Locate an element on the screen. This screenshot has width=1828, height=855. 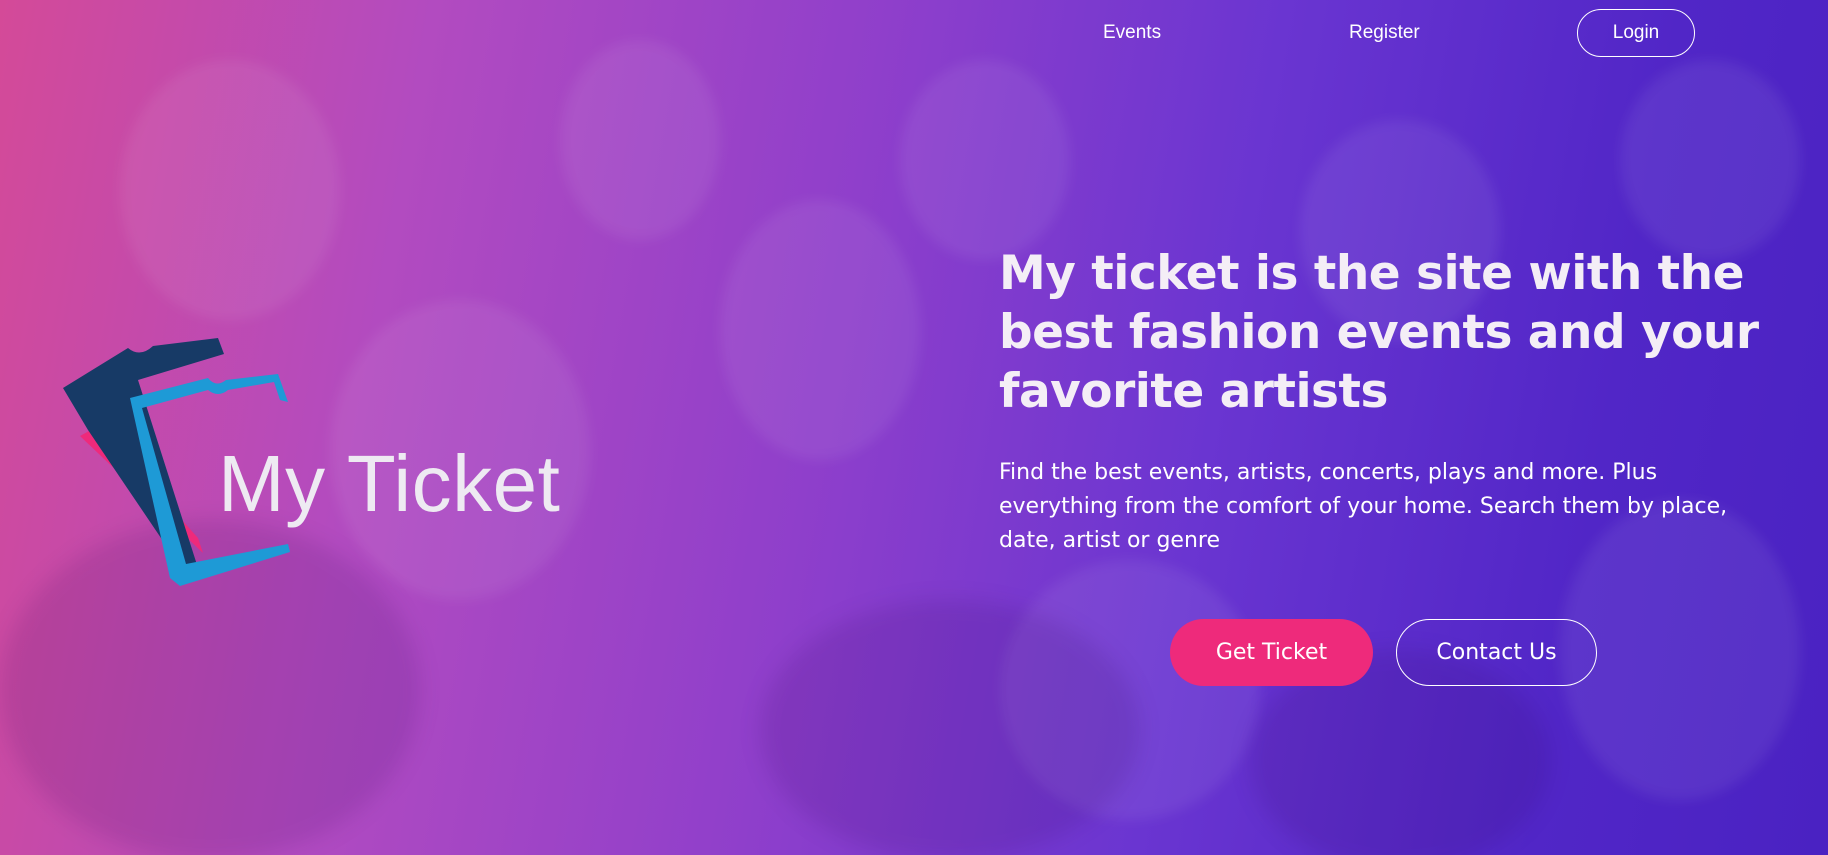
my-ticket-logo: My Ticket is located at coordinates (328, 468).